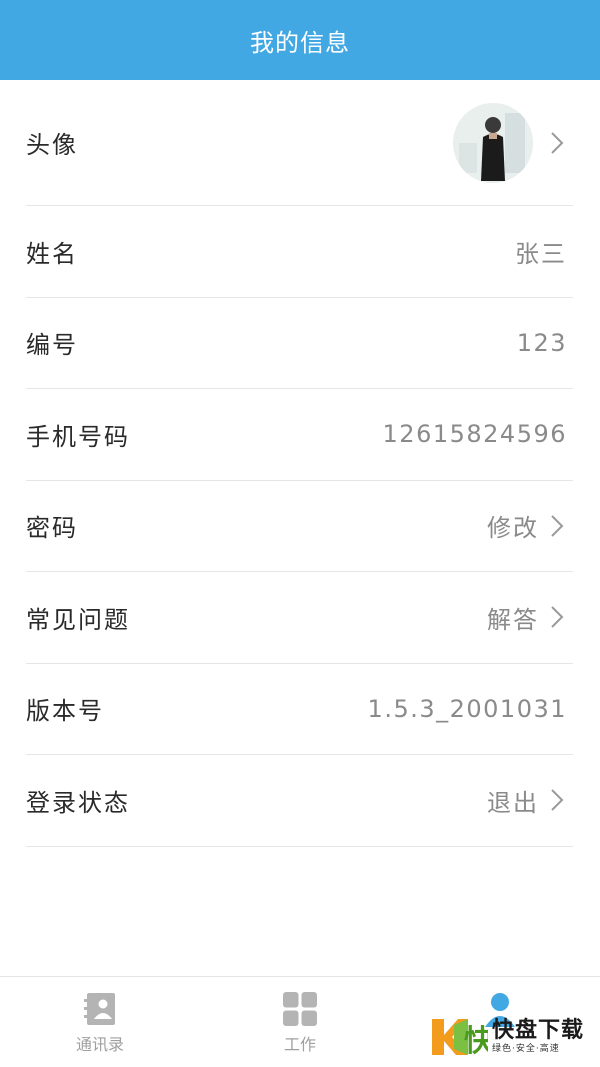 The height and width of the screenshot is (1067, 600). Describe the element at coordinates (541, 342) in the screenshot. I see `id-value: 123` at that location.